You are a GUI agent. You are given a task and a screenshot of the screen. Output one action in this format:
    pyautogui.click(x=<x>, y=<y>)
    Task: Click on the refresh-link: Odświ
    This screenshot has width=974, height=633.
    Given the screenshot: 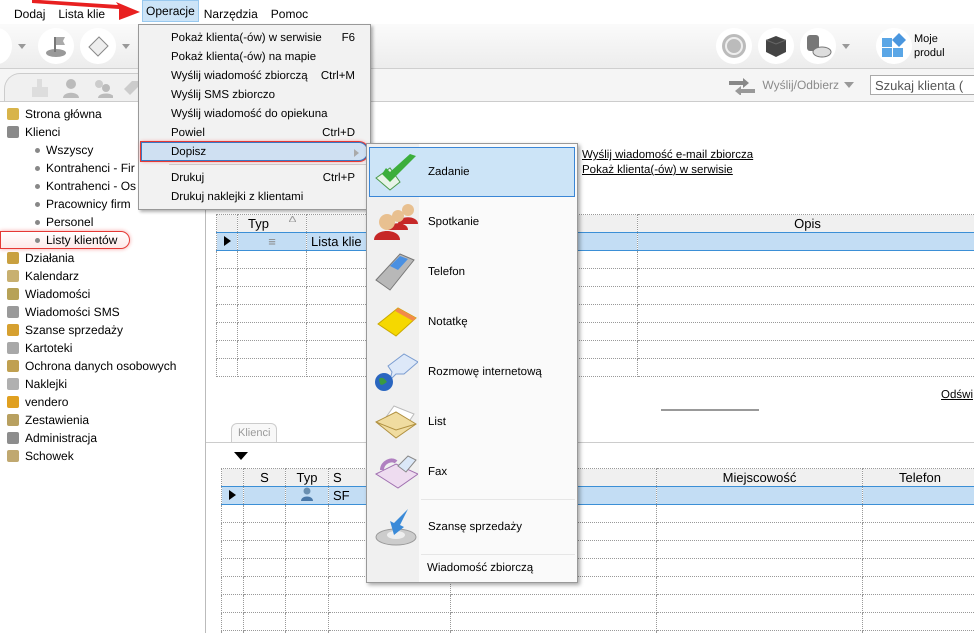 What is the action you would take?
    pyautogui.click(x=957, y=395)
    